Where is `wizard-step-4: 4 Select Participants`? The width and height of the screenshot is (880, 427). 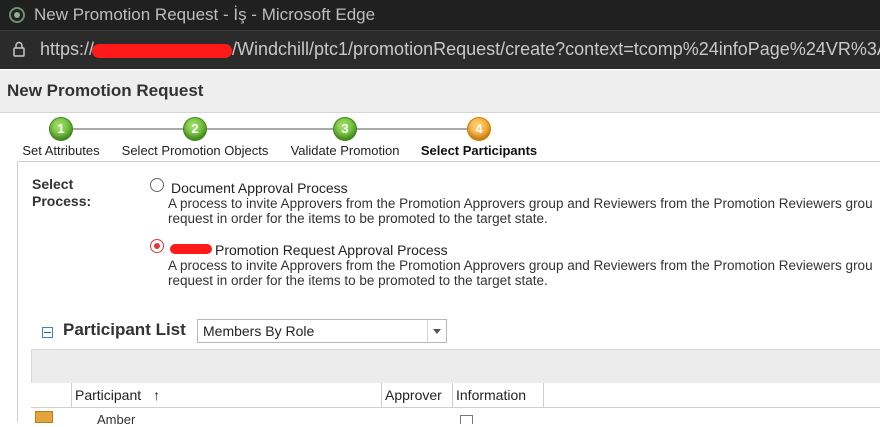
wizard-step-4: 4 Select Participants is located at coordinates (479, 135).